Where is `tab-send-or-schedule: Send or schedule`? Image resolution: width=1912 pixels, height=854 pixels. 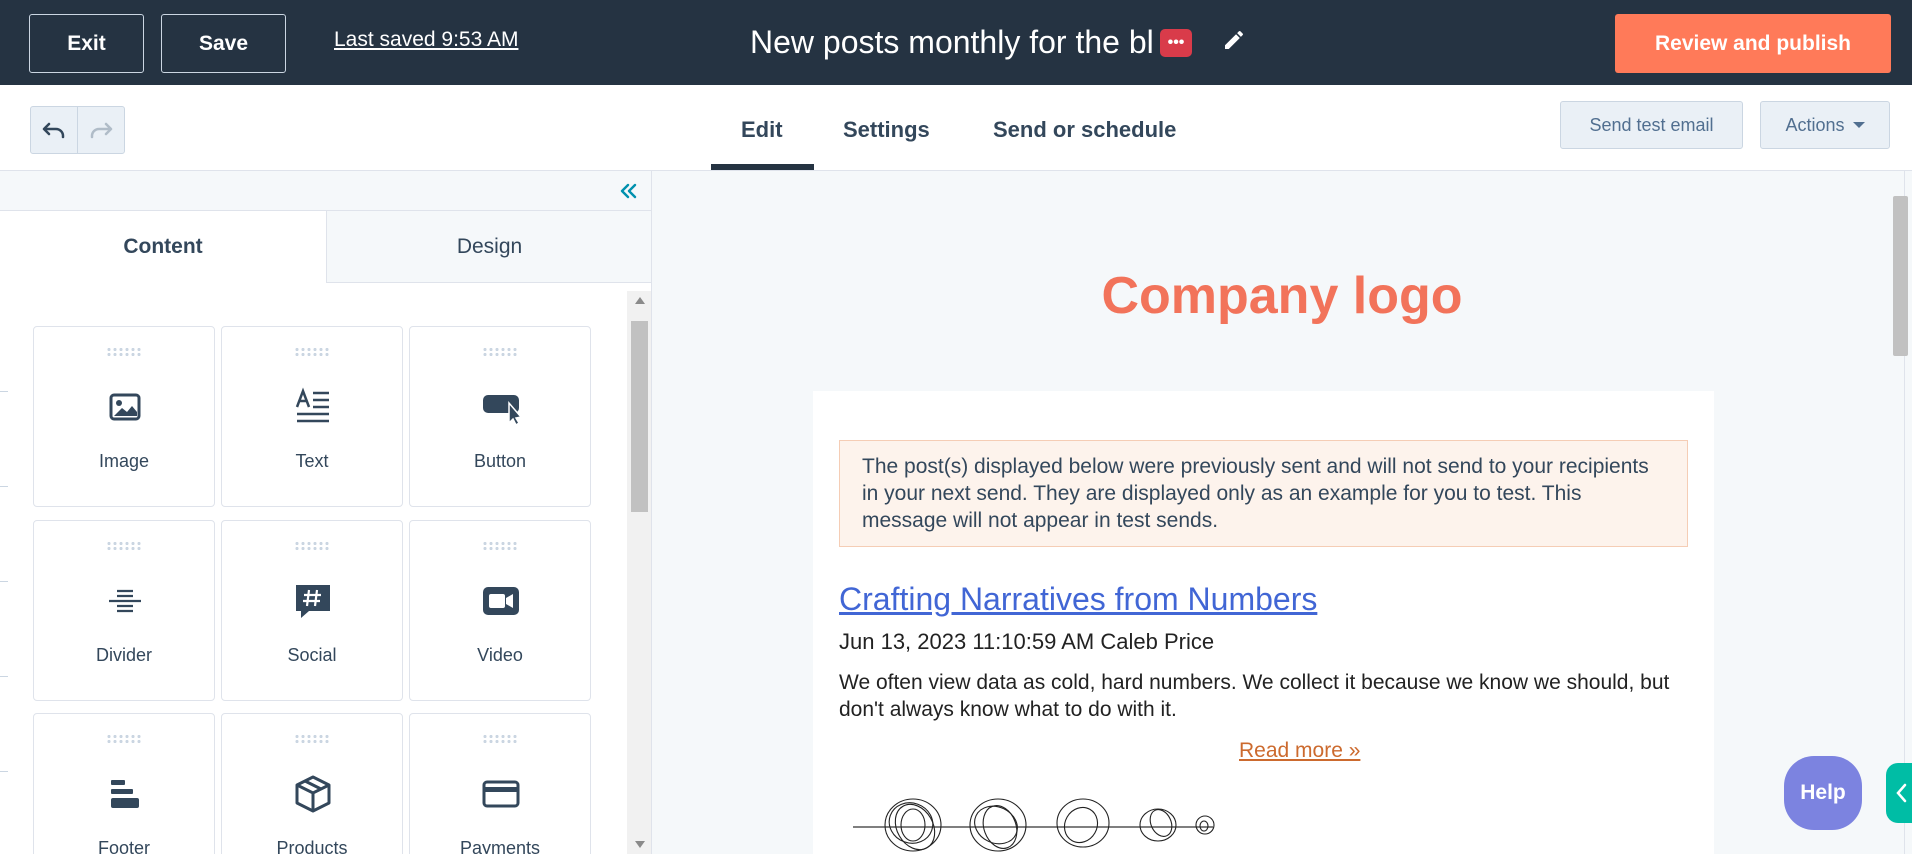
tab-send-or-schedule: Send or schedule is located at coordinates (1084, 130).